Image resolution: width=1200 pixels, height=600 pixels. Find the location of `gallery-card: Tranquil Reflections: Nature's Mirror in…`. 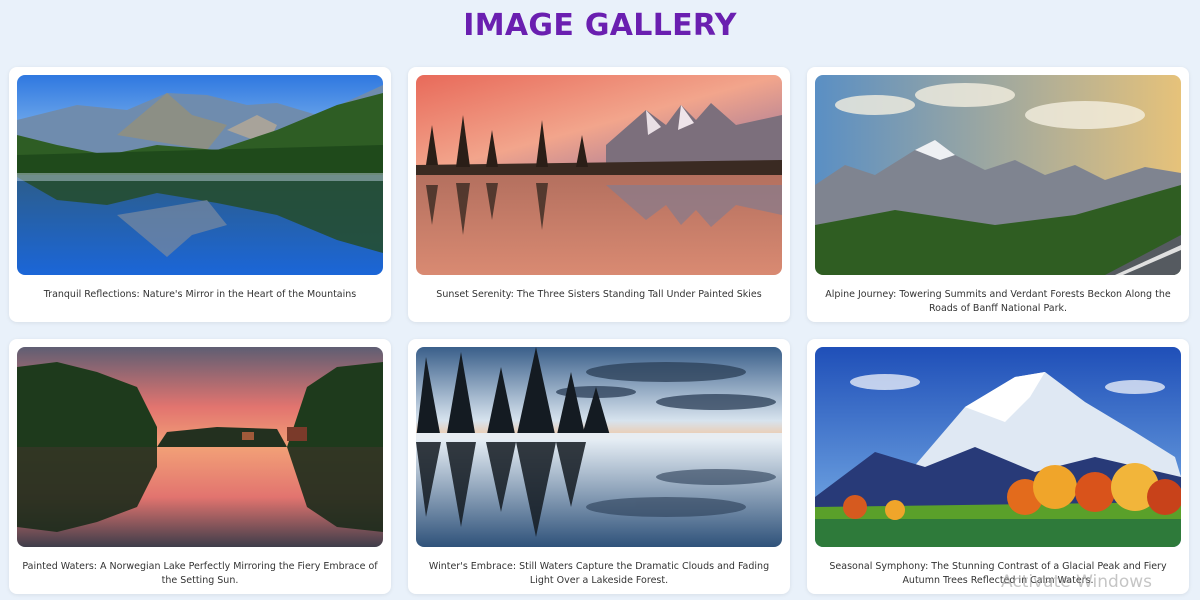

gallery-card: Tranquil Reflections: Nature's Mirror in… is located at coordinates (200, 194).